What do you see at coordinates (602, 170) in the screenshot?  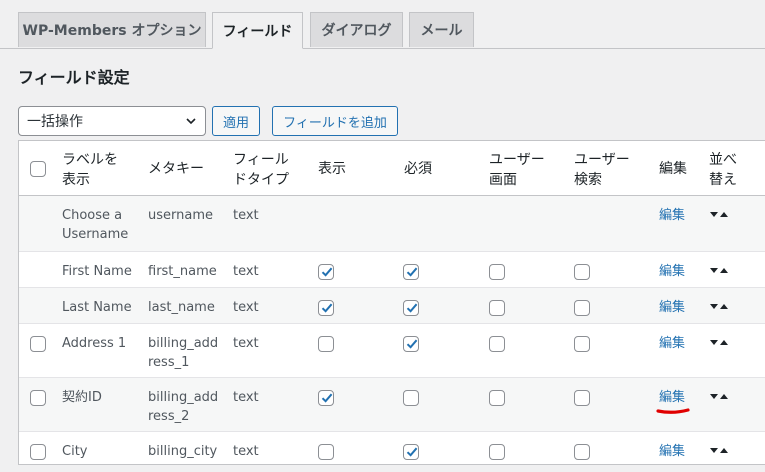 I see `header-user-search: ユーザー 検索` at bounding box center [602, 170].